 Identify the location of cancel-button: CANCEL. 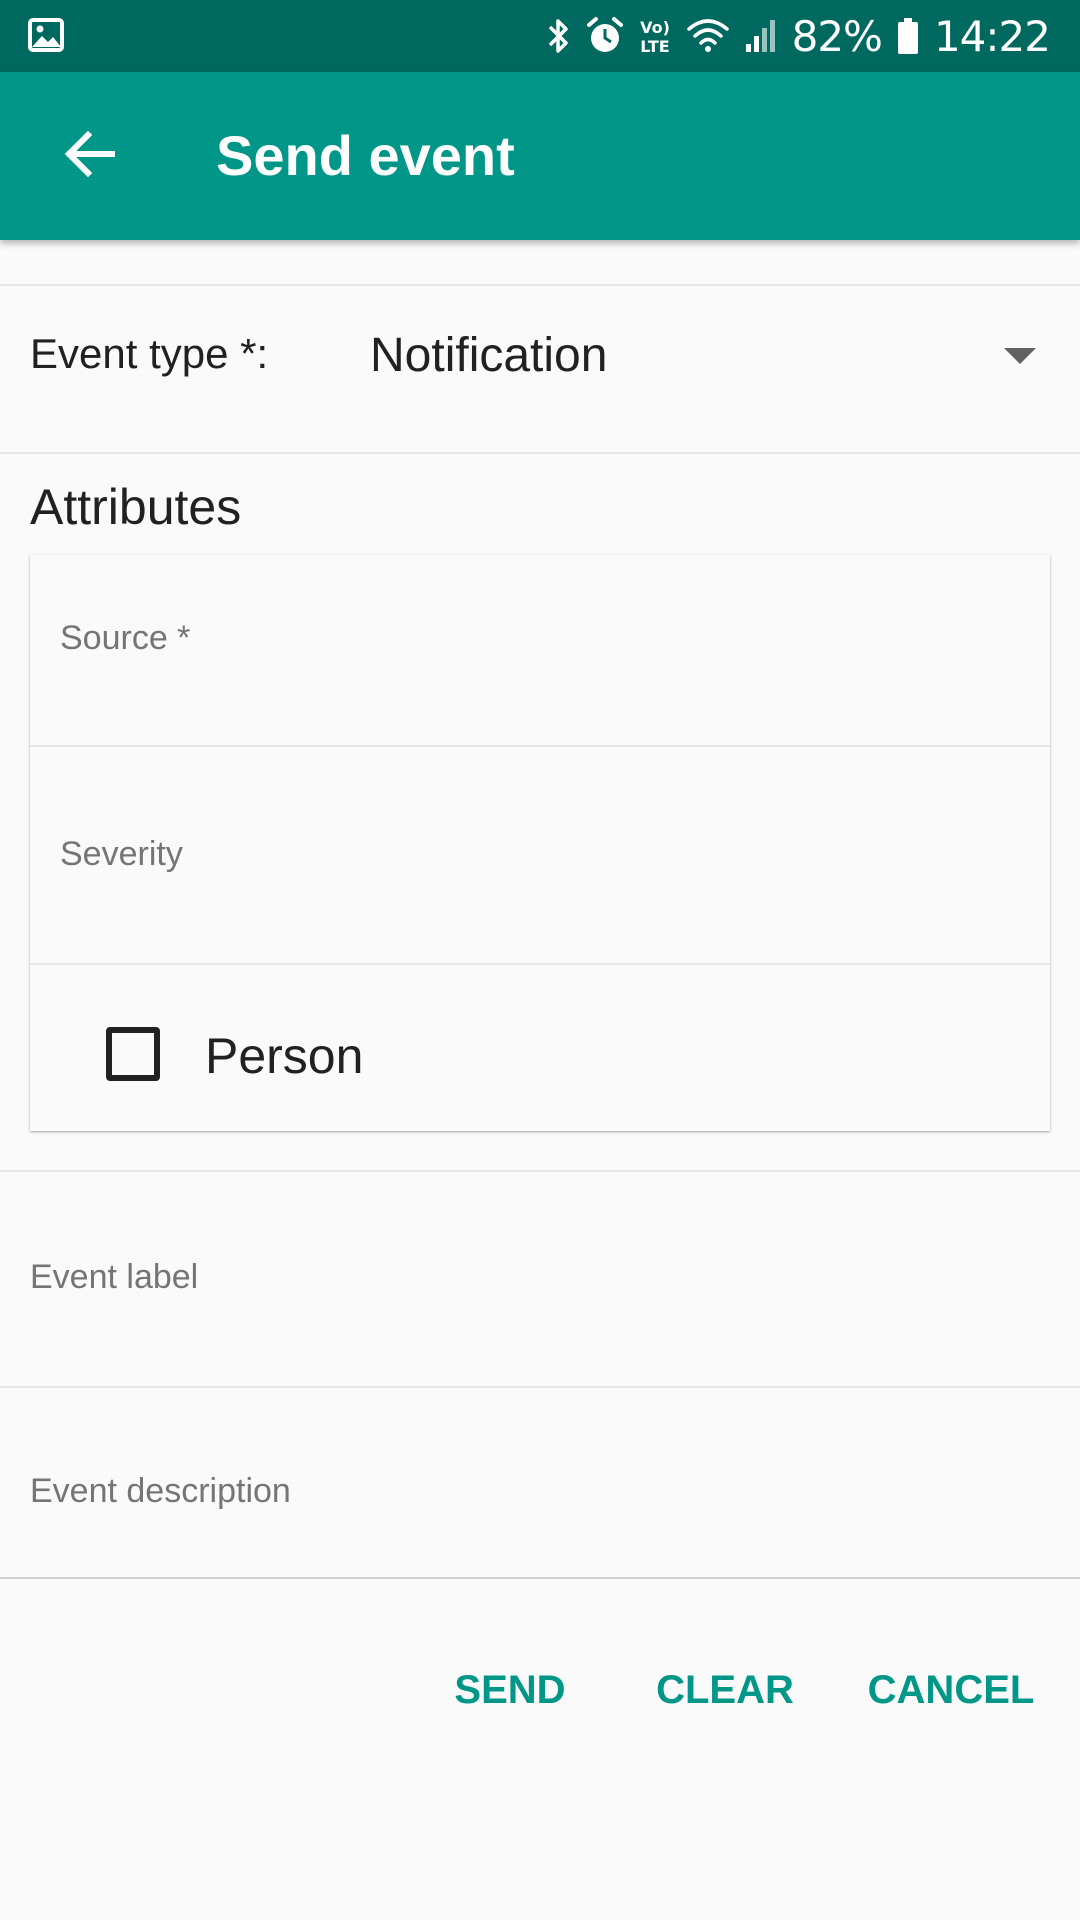
(951, 1690).